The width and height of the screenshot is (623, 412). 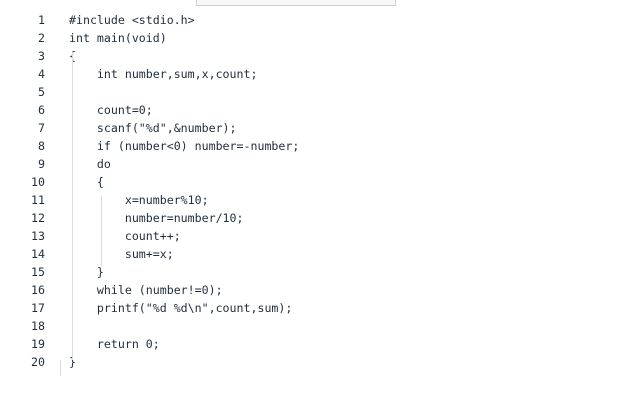 What do you see at coordinates (114, 344) in the screenshot?
I see `code-text: return 0;` at bounding box center [114, 344].